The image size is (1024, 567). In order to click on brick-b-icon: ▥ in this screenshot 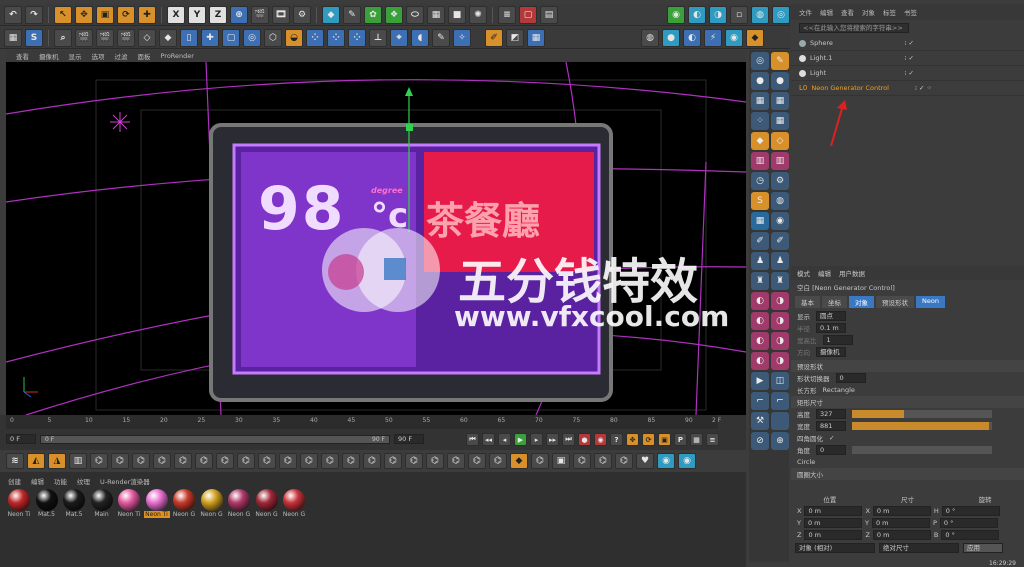, I will do `click(780, 161)`.